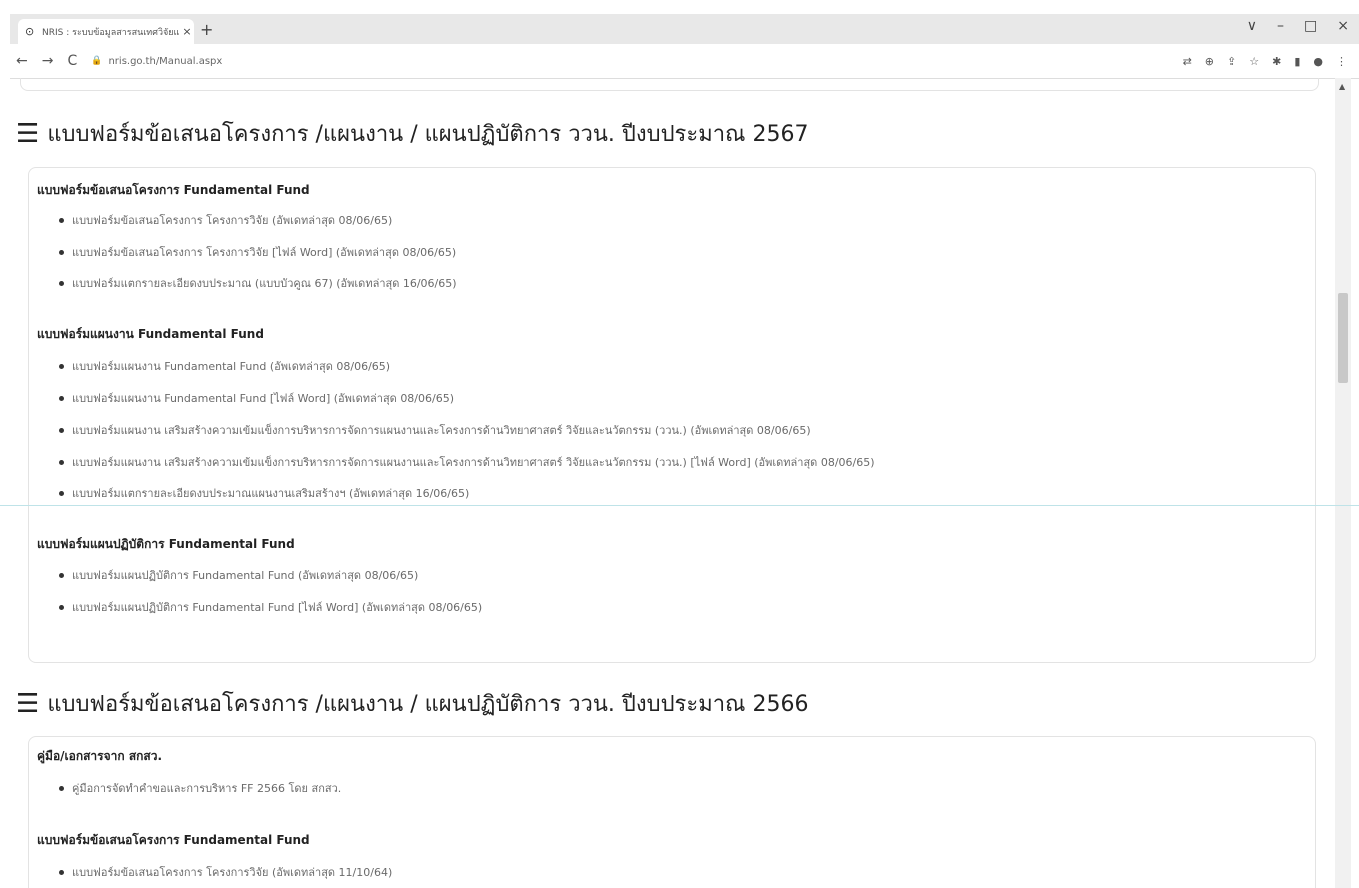 The height and width of the screenshot is (888, 1359). What do you see at coordinates (96, 61) in the screenshot?
I see `lock-icon: 🔒` at bounding box center [96, 61].